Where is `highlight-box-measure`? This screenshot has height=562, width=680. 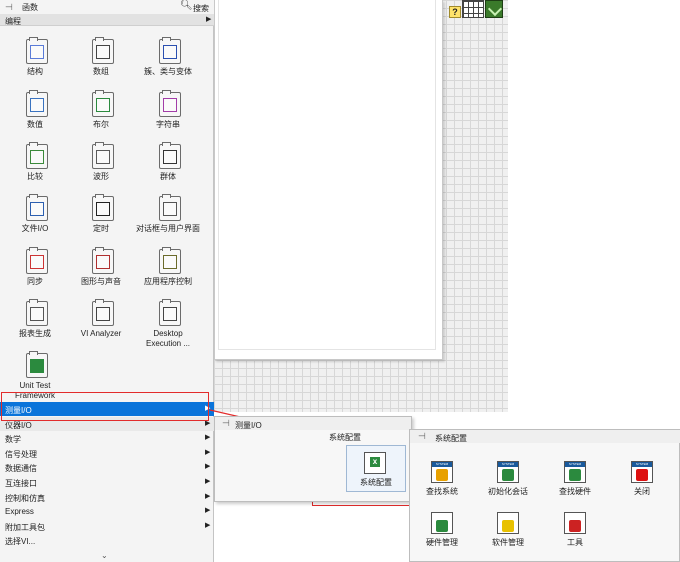
highlight-box-measure is located at coordinates (105, 406).